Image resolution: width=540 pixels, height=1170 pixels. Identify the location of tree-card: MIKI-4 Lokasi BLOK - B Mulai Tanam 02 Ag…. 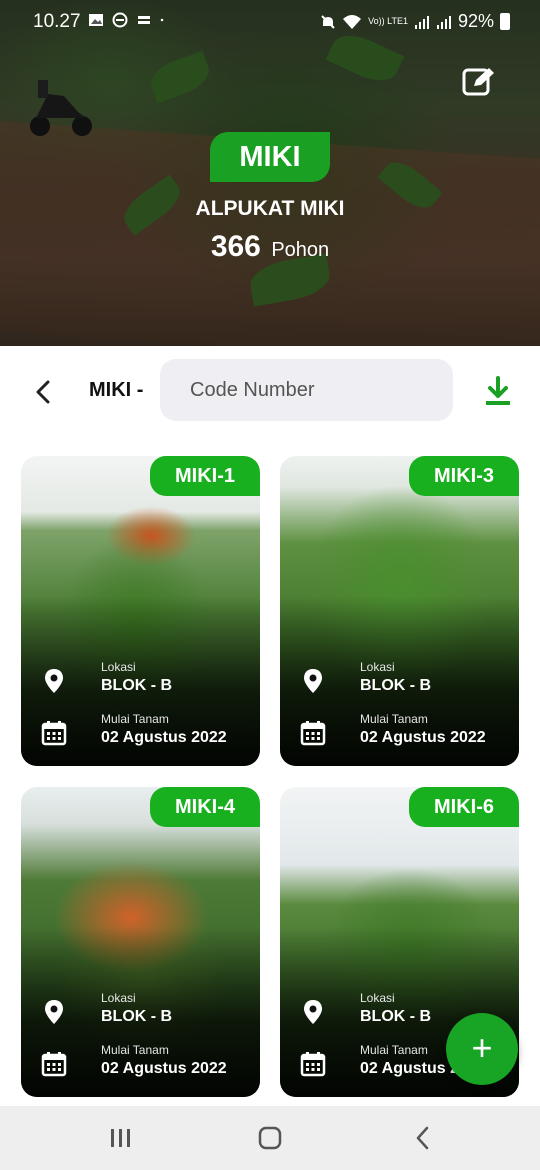
(140, 942).